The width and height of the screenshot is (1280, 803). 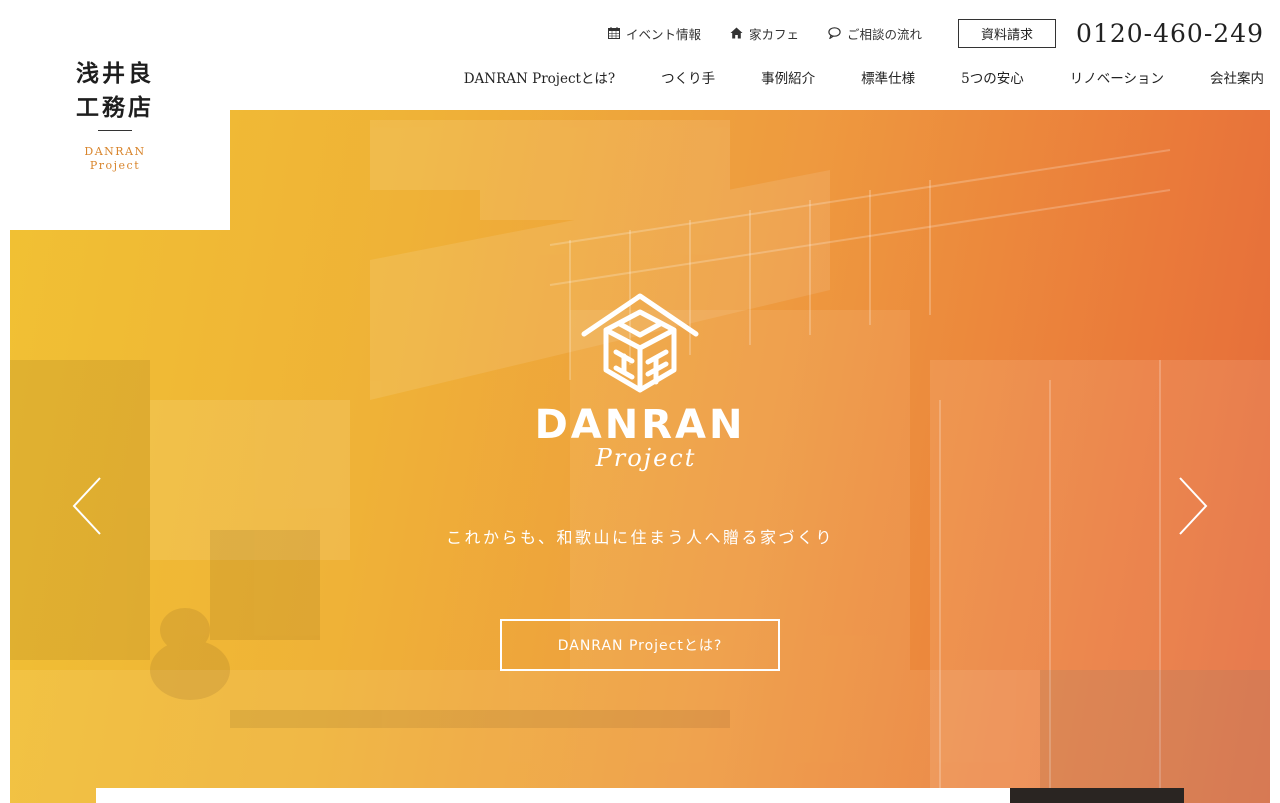 I want to click on logo-sub-project: Project, so click(x=115, y=165).